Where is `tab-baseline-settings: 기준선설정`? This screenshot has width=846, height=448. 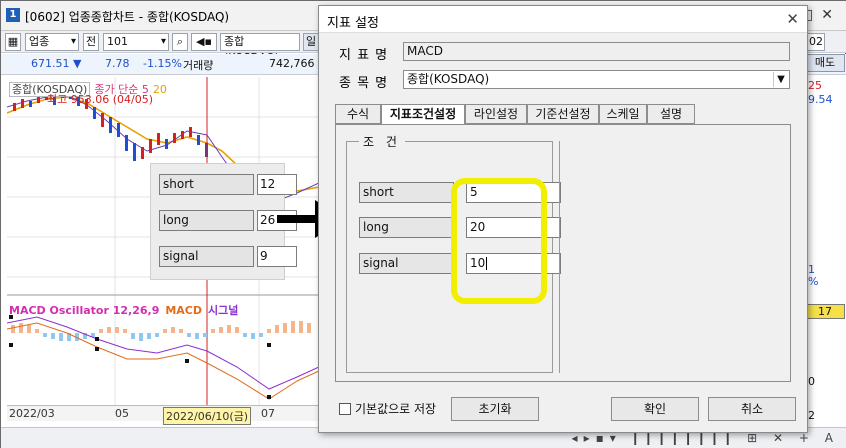
tab-baseline-settings: 기준선설정 is located at coordinates (563, 114).